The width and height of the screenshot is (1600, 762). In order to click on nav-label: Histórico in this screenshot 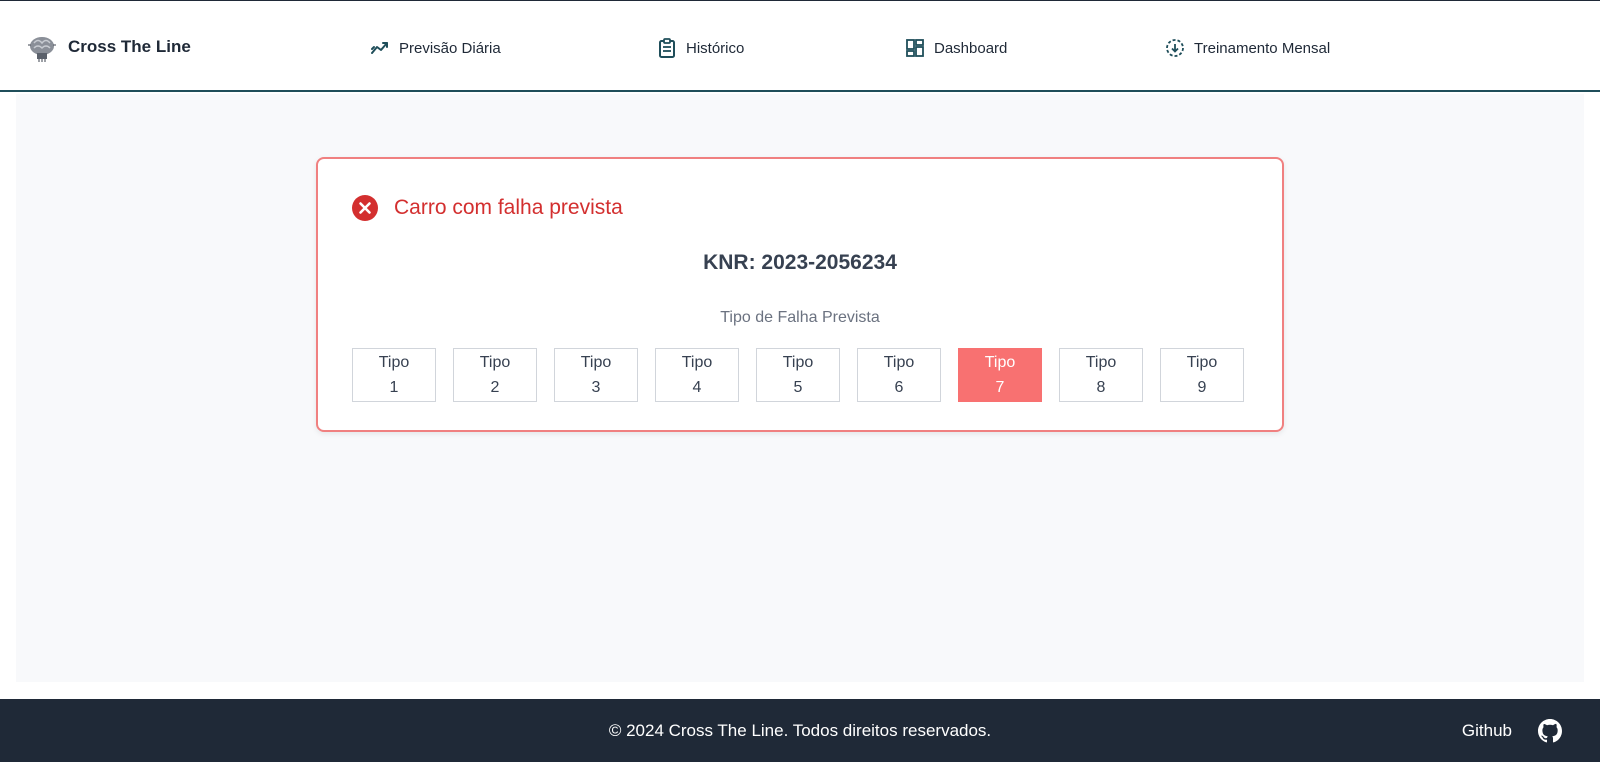, I will do `click(715, 48)`.